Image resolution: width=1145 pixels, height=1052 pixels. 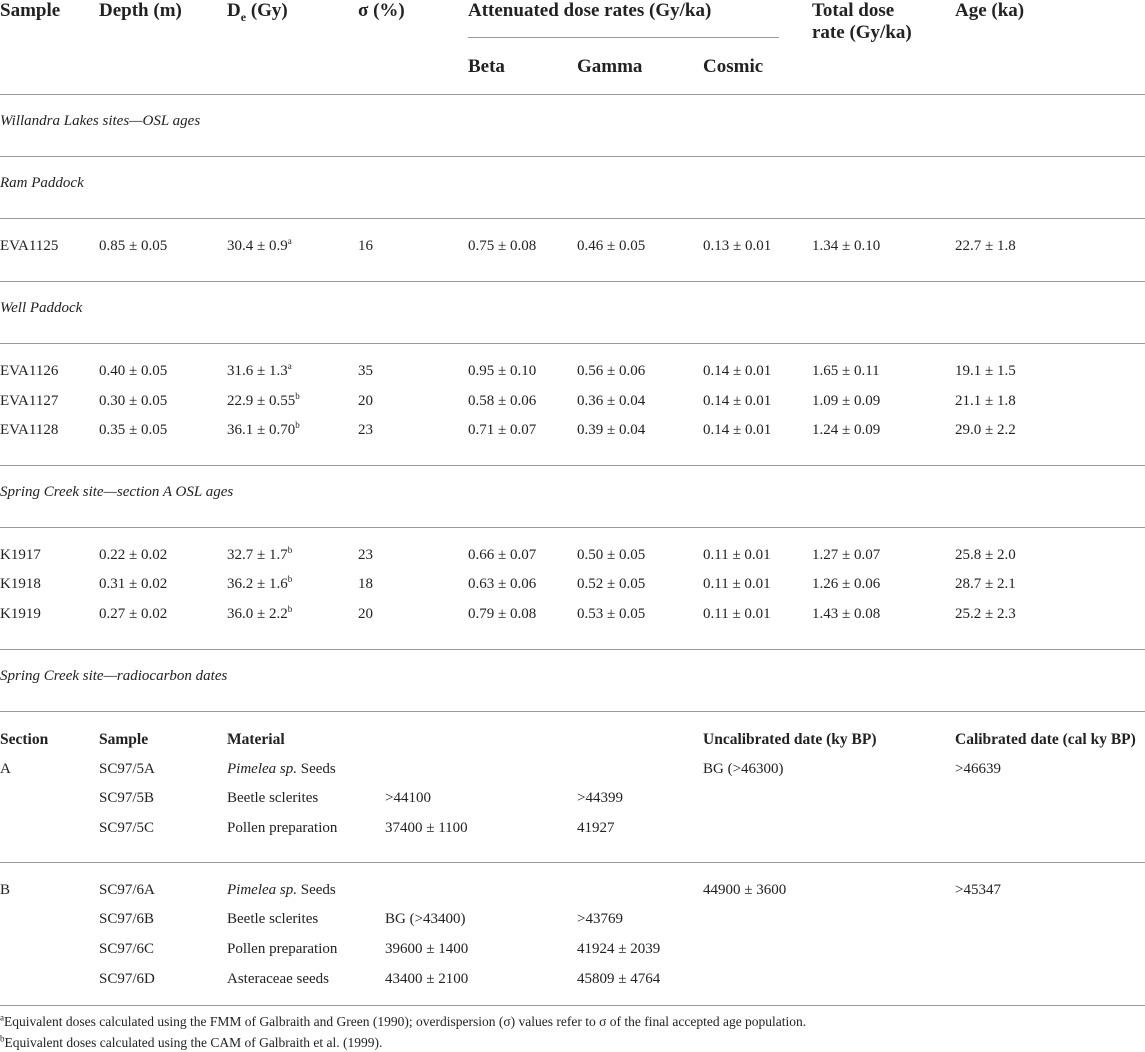 I want to click on cell-total-dose-rate: 1.27 ± 0.07, so click(x=846, y=555).